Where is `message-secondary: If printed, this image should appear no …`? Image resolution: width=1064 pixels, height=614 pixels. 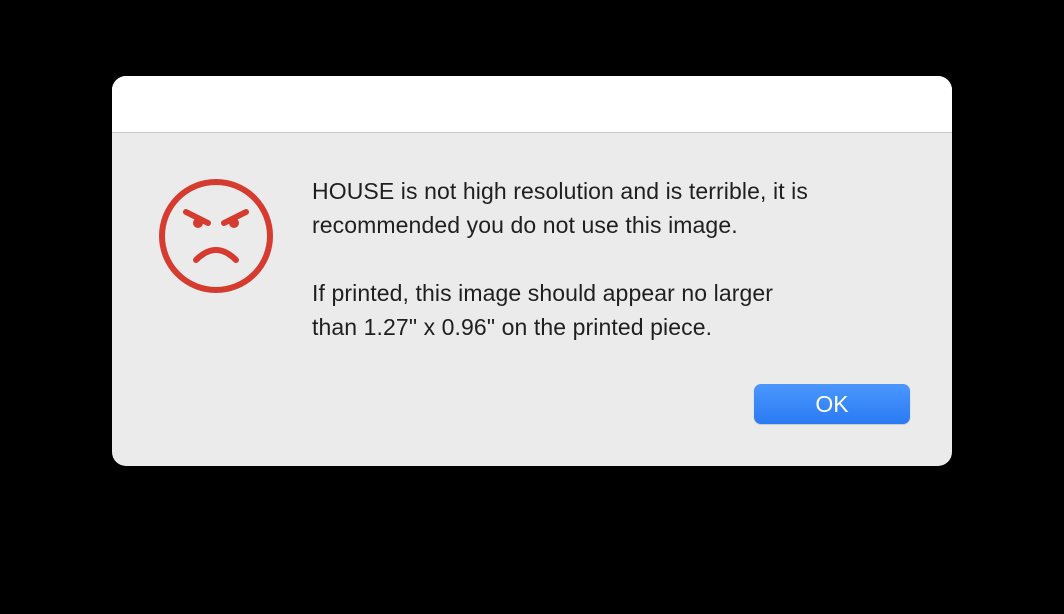
message-secondary: If printed, this image should appear no … is located at coordinates (543, 310).